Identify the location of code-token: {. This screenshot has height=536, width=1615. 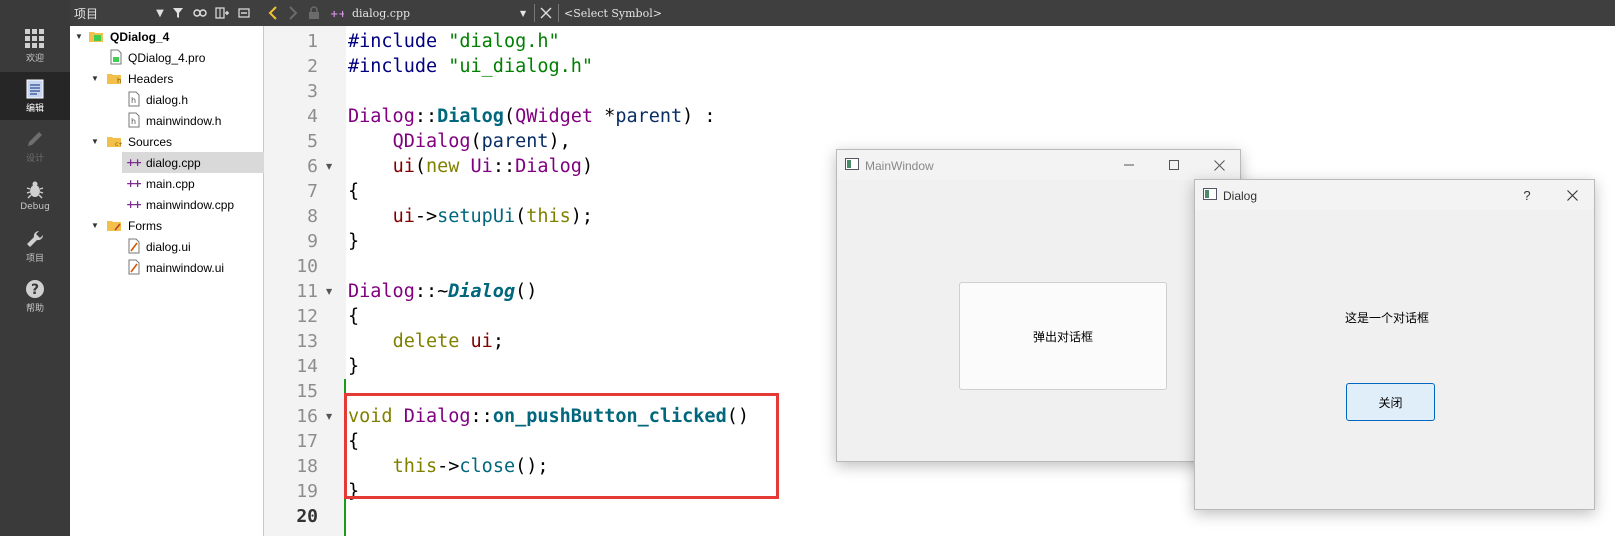
(354, 191).